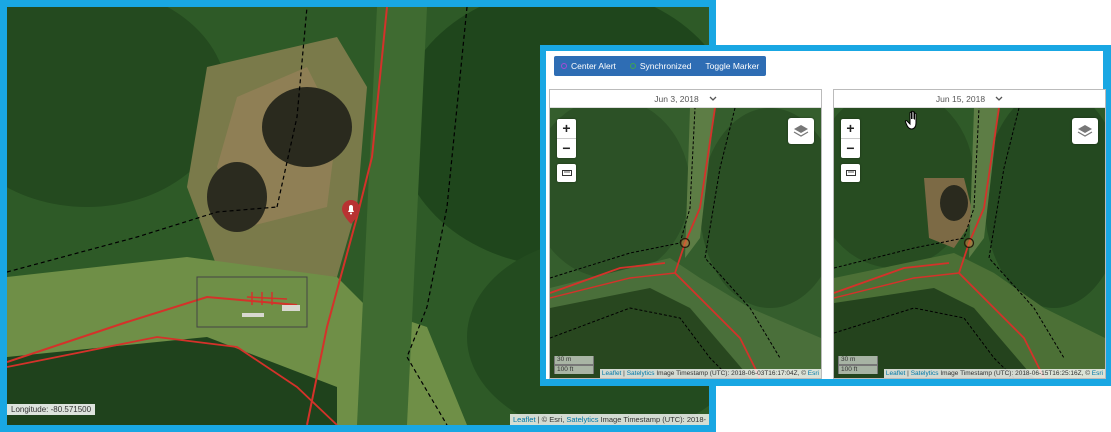 The width and height of the screenshot is (1111, 432). Describe the element at coordinates (351, 212) in the screenshot. I see `alert-marker-icon` at that location.